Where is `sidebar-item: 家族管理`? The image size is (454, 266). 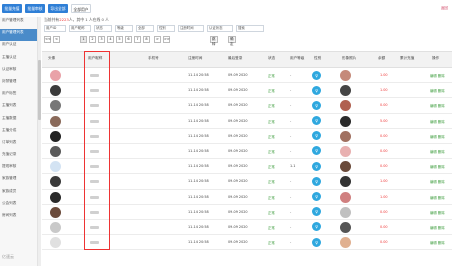 sidebar-item: 家族管理 is located at coordinates (18, 181).